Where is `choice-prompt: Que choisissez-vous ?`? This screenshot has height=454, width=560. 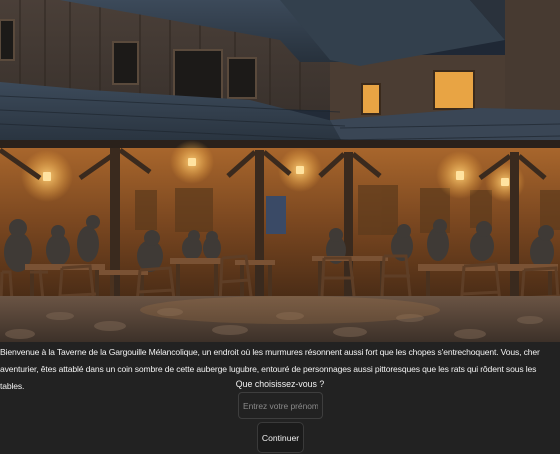
choice-prompt: Que choisissez-vous ? is located at coordinates (280, 384).